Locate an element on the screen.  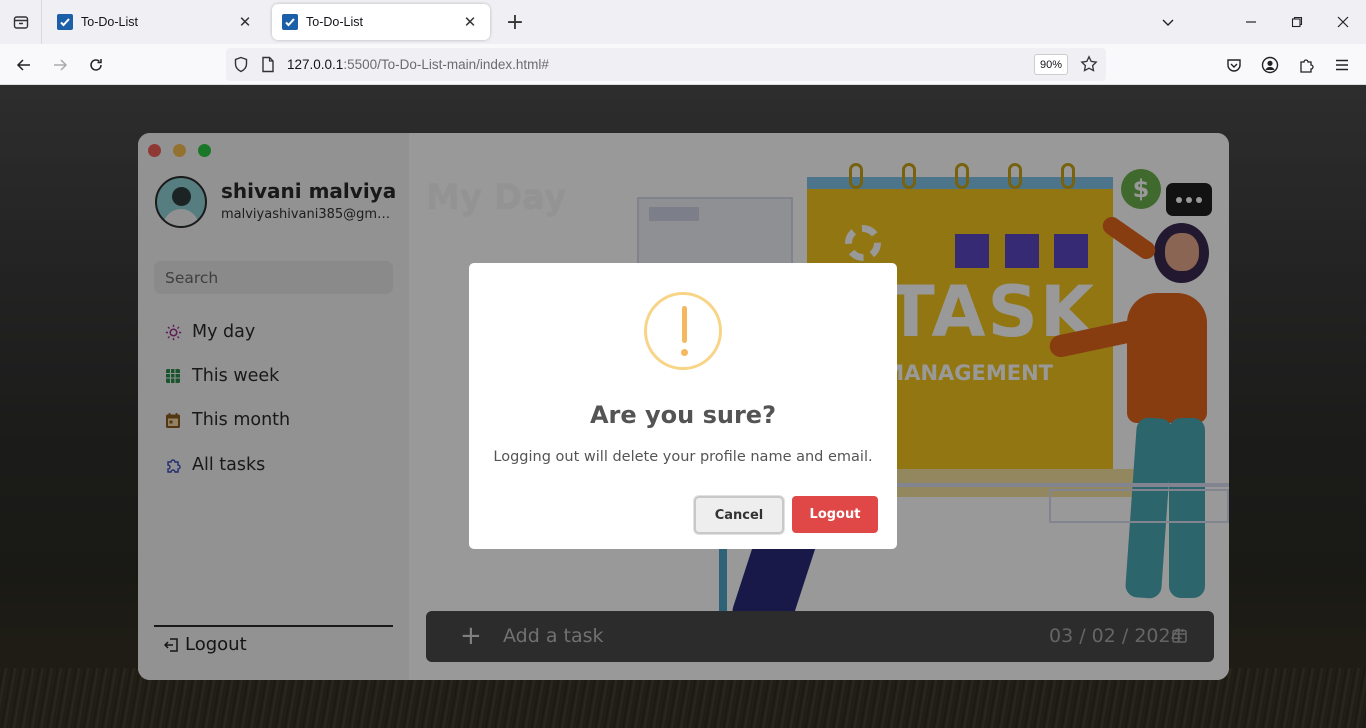
zoom-level-badge: 90% is located at coordinates (1051, 64).